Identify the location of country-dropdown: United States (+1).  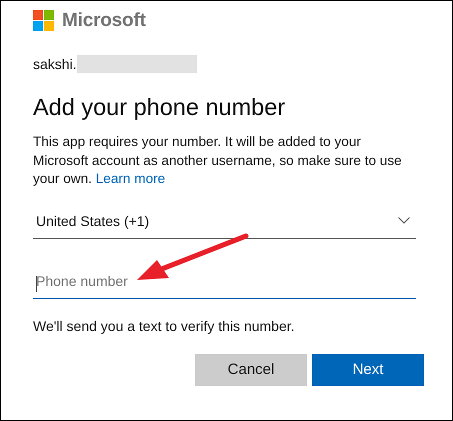
(224, 225).